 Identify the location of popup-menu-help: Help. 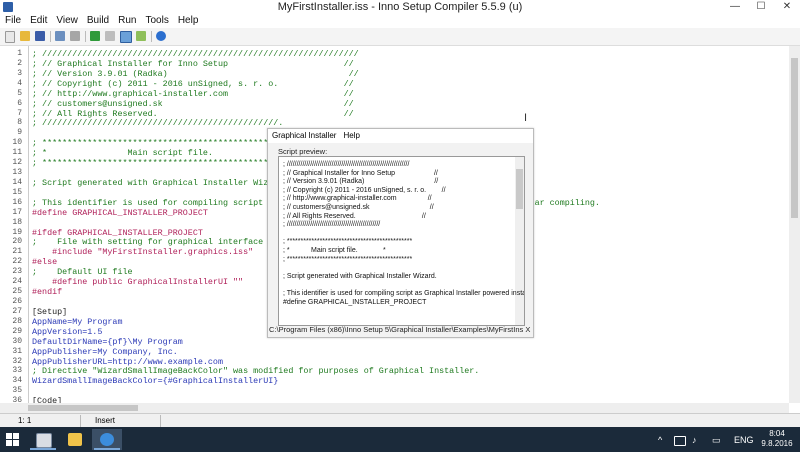
(350, 134).